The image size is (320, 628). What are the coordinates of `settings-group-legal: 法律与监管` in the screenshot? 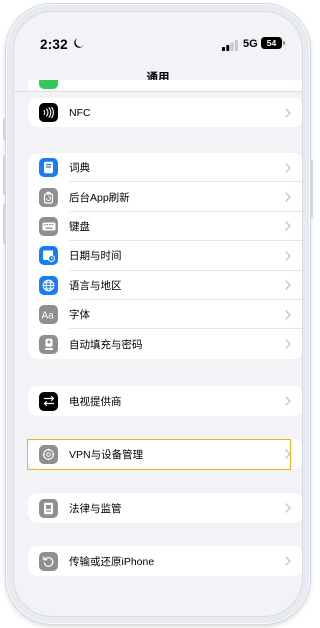 It's located at (165, 508).